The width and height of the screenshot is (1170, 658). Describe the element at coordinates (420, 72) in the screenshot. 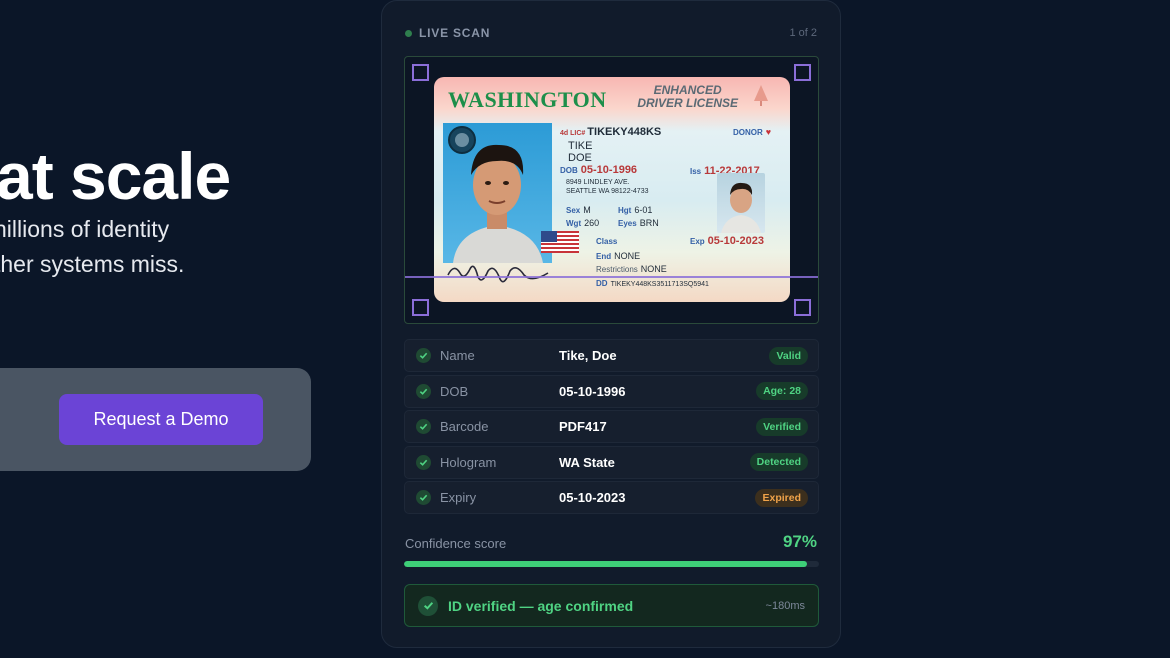

I see `scan-corner-top-left` at that location.